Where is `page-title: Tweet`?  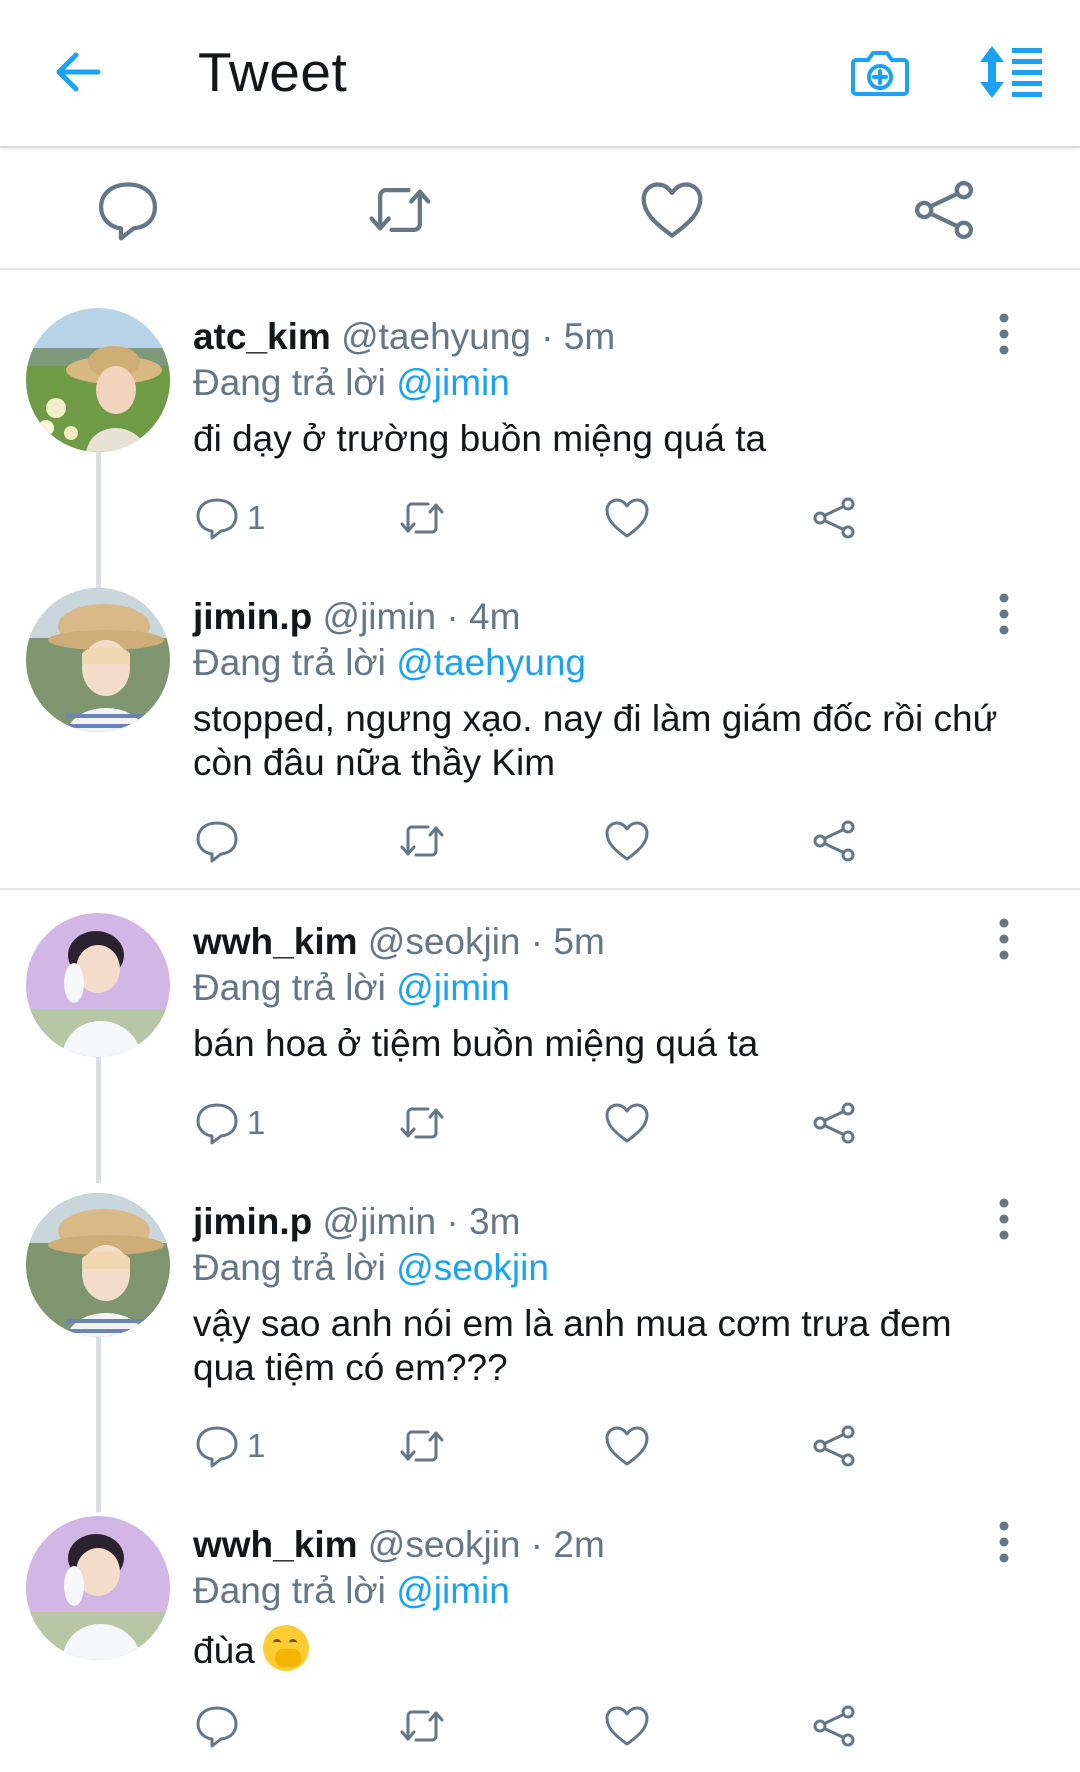 page-title: Tweet is located at coordinates (273, 72).